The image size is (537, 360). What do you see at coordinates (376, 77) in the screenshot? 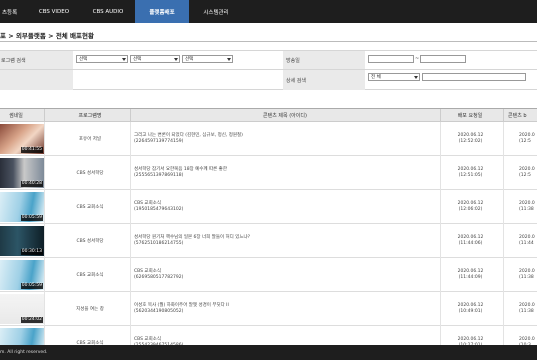
I see `detail-search-select-value: 전 체` at bounding box center [376, 77].